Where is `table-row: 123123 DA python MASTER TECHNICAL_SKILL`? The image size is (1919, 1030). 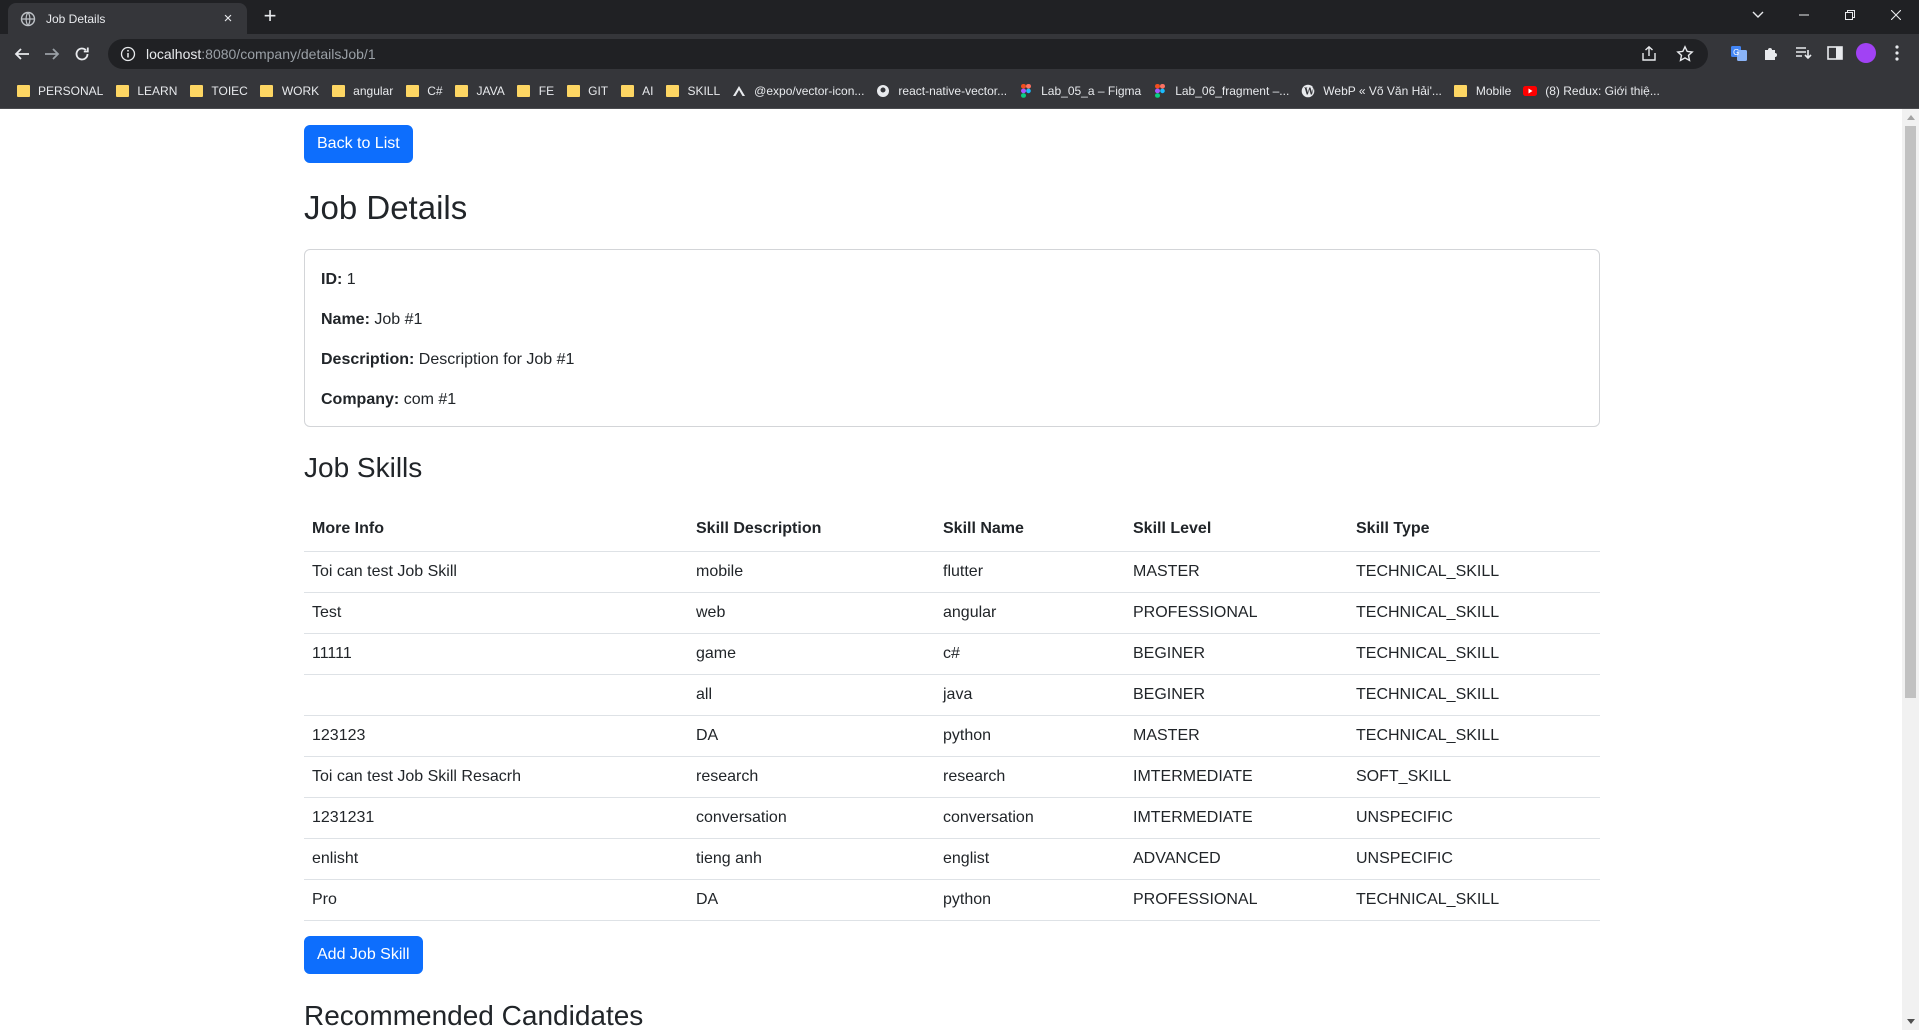 table-row: 123123 DA python MASTER TECHNICAL_SKILL is located at coordinates (952, 736).